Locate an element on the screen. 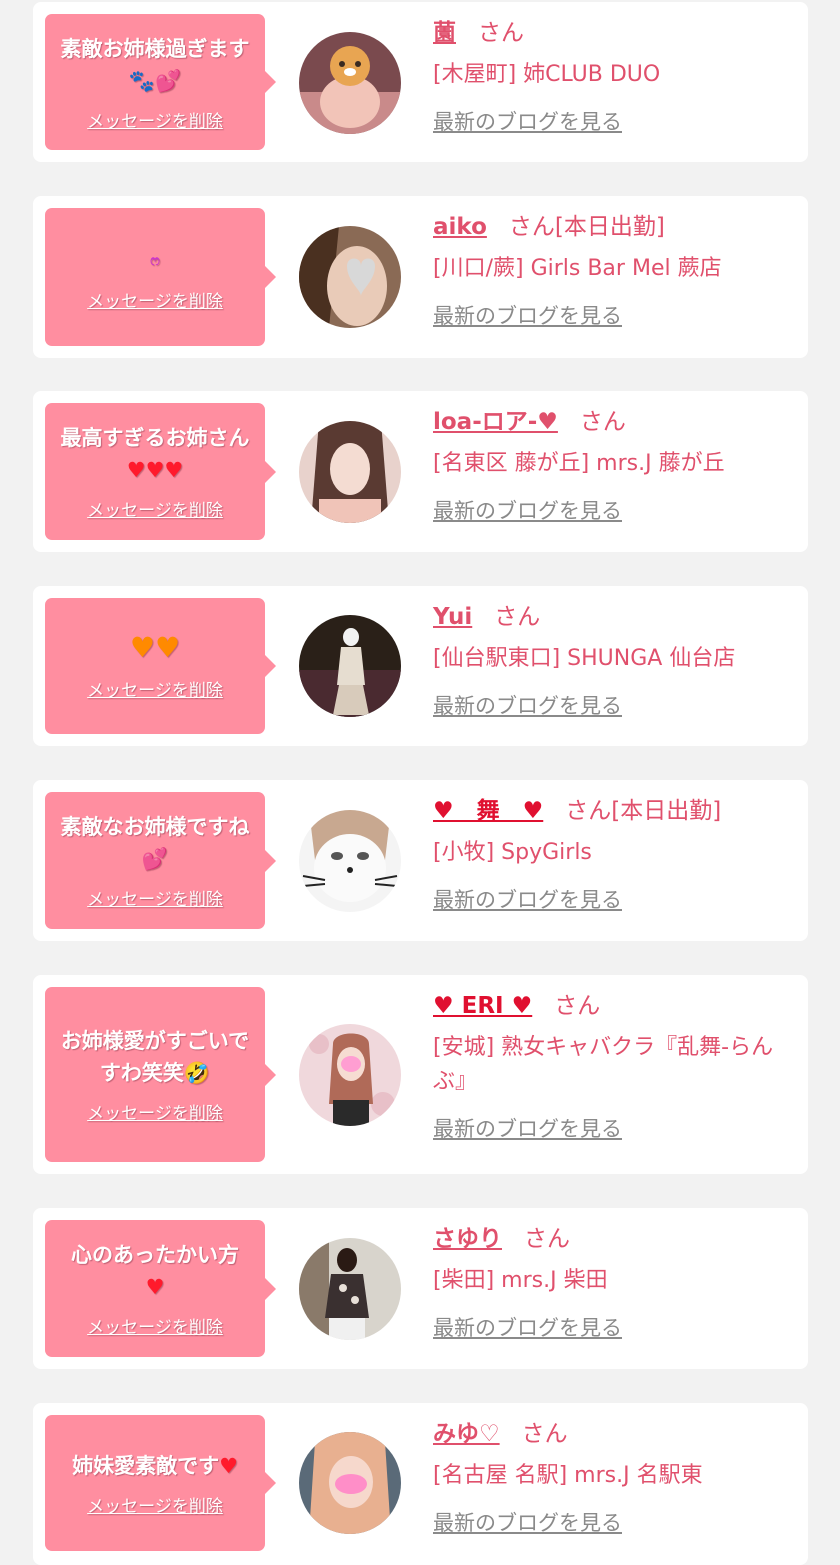 The width and height of the screenshot is (840, 1565). profile-info: ♥ 舞 ♥ さん[本日出勤] [小牧] SpyGirls 最新のブログを見る is located at coordinates (613, 854).